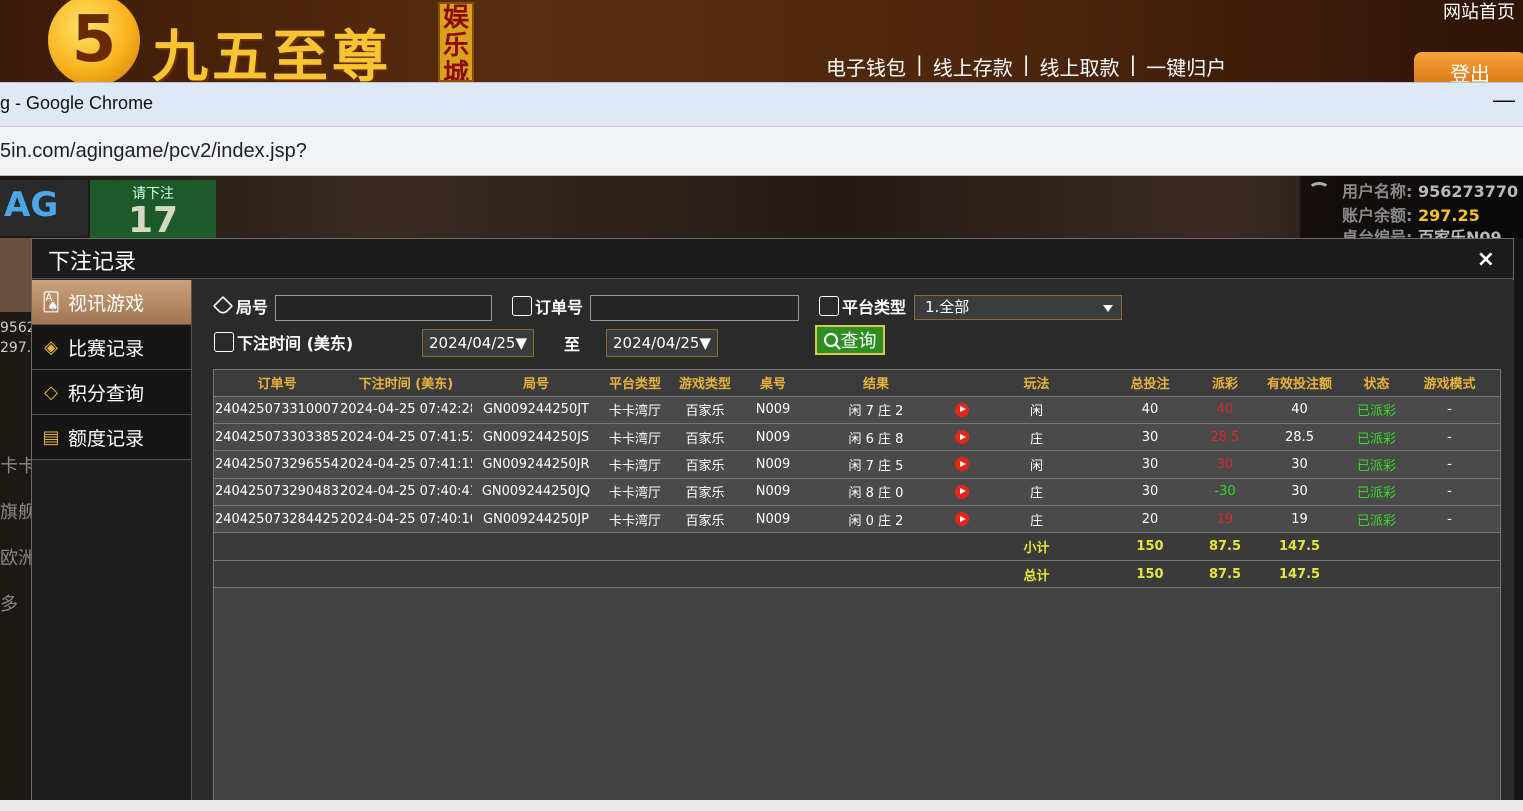 This screenshot has width=1523, height=811. Describe the element at coordinates (16, 512) in the screenshot. I see `side-fragment: 旗舰` at that location.